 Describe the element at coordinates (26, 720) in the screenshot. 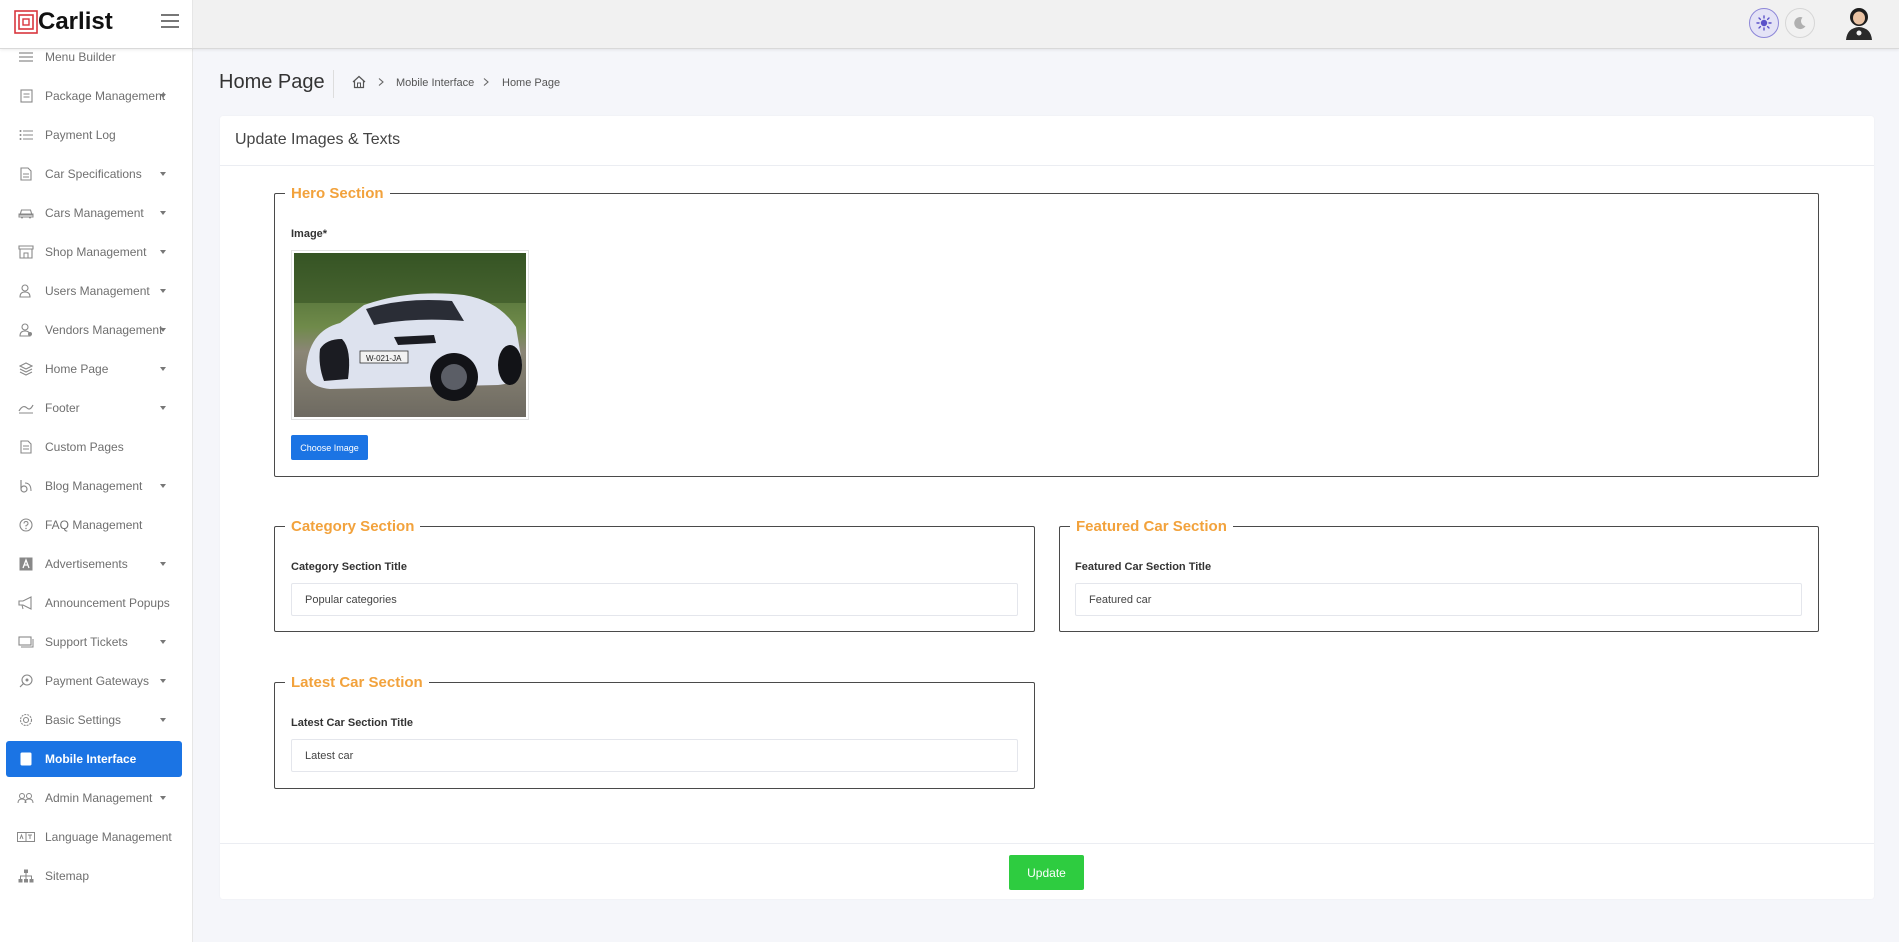

I see `settings-icon` at that location.